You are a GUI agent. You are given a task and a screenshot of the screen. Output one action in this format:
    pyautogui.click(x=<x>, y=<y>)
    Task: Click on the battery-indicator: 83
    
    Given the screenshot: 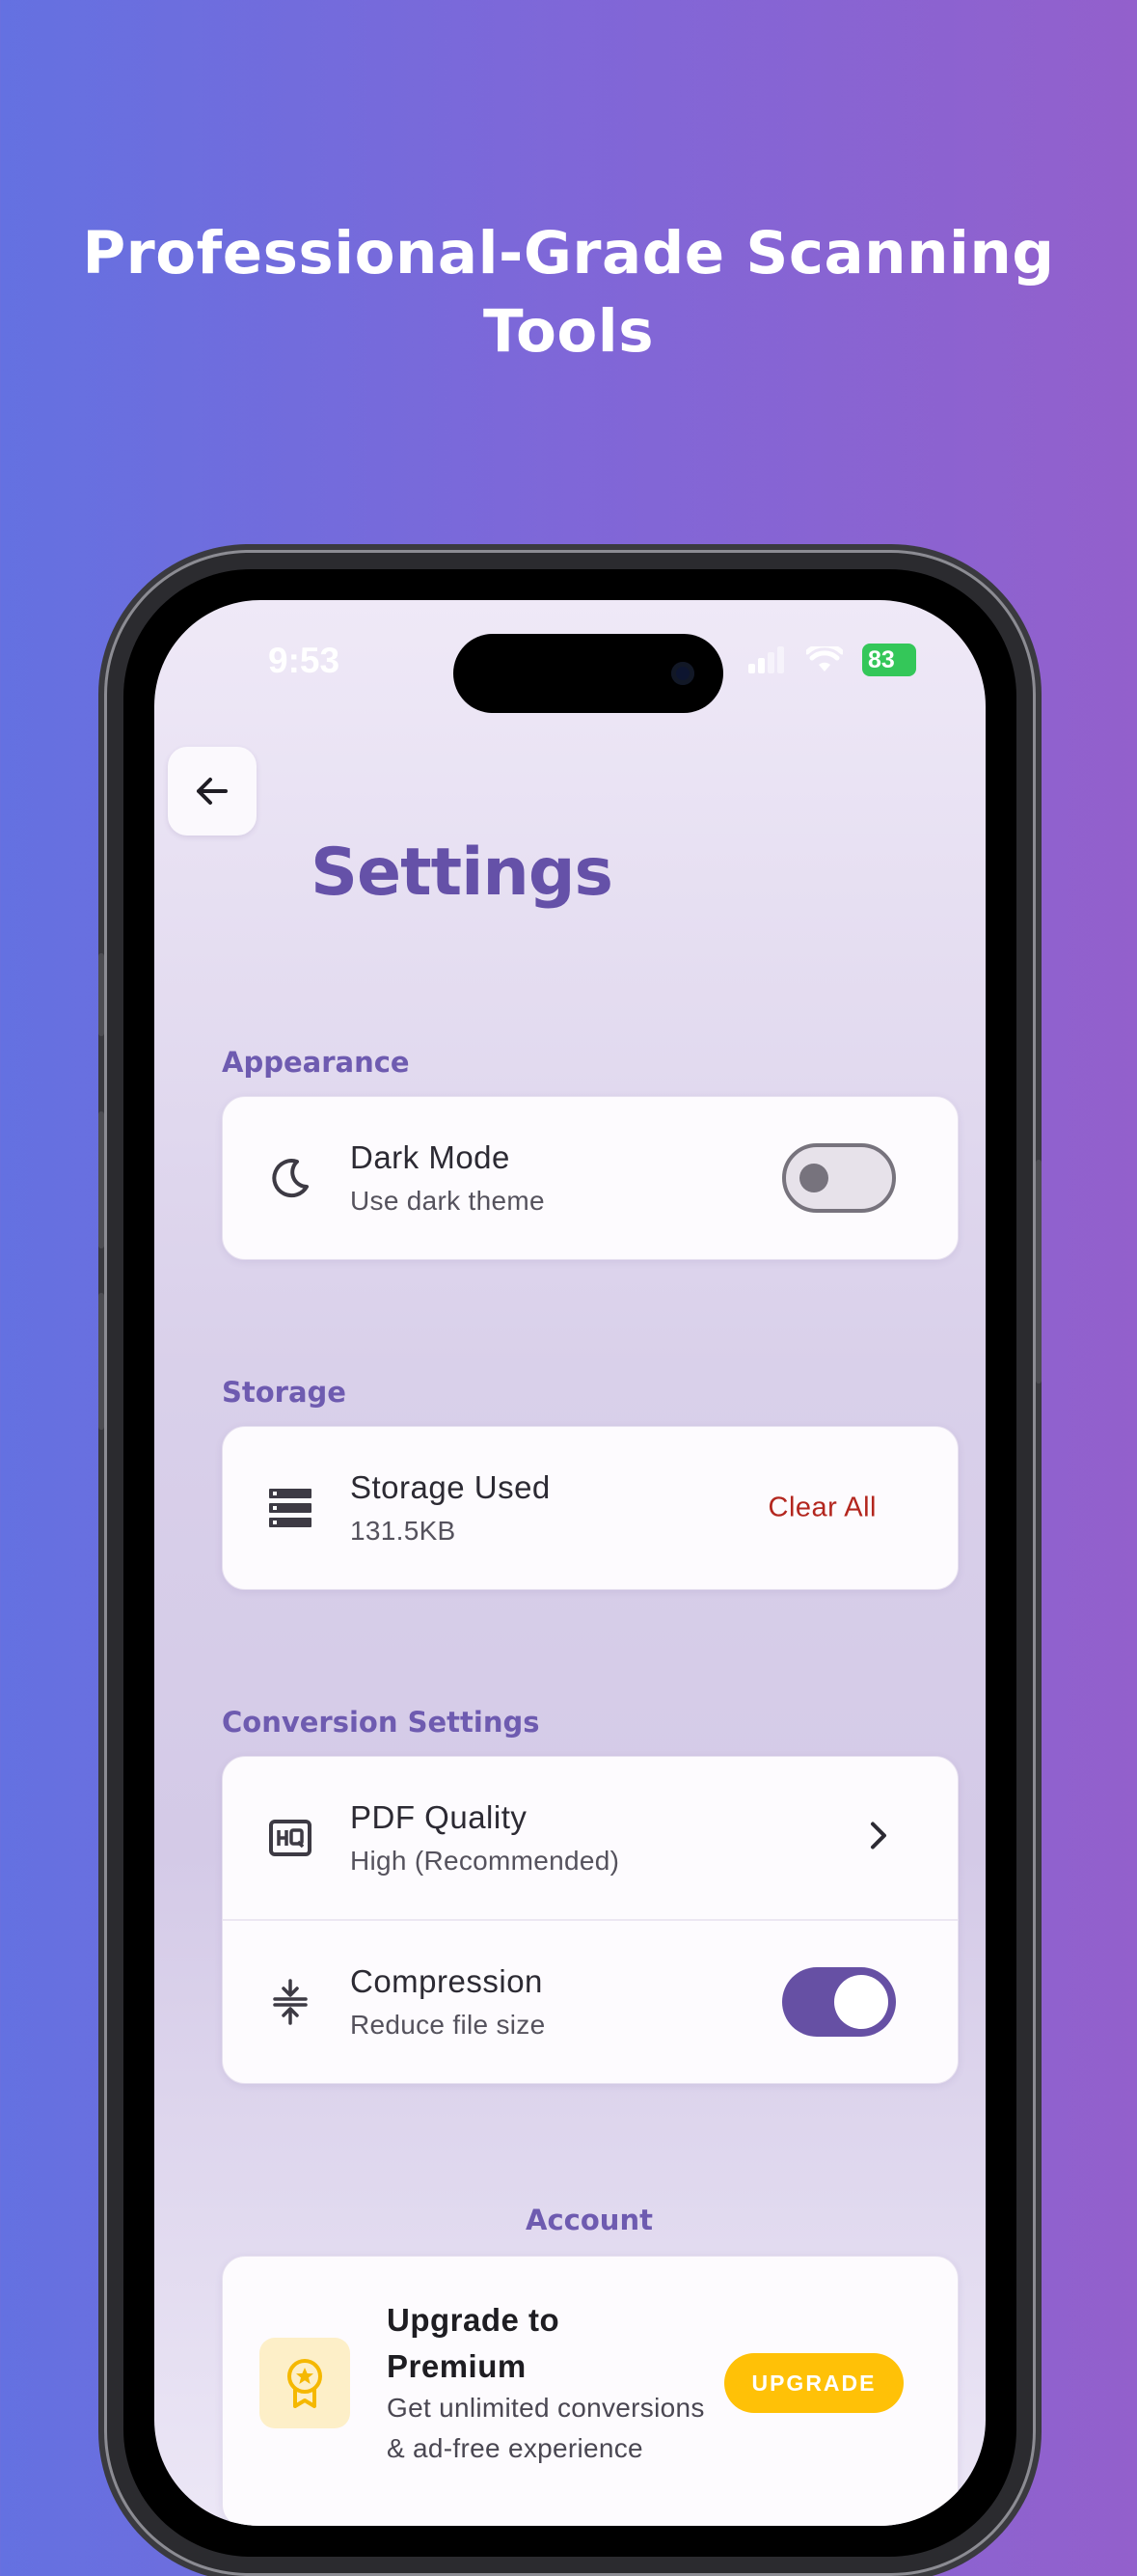 What is the action you would take?
    pyautogui.click(x=889, y=660)
    